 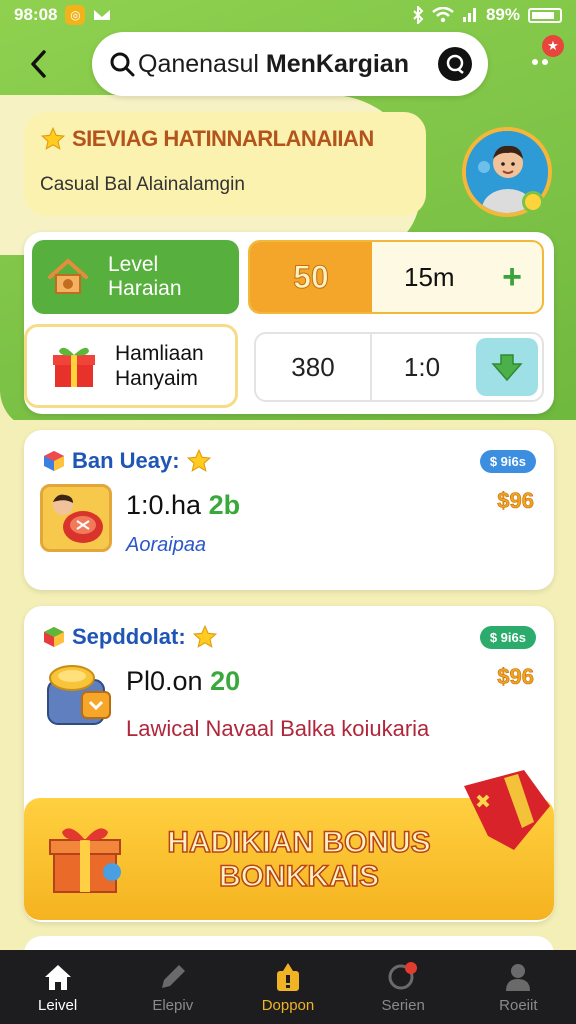 I want to click on nav-label: Doppon, so click(x=288, y=1005).